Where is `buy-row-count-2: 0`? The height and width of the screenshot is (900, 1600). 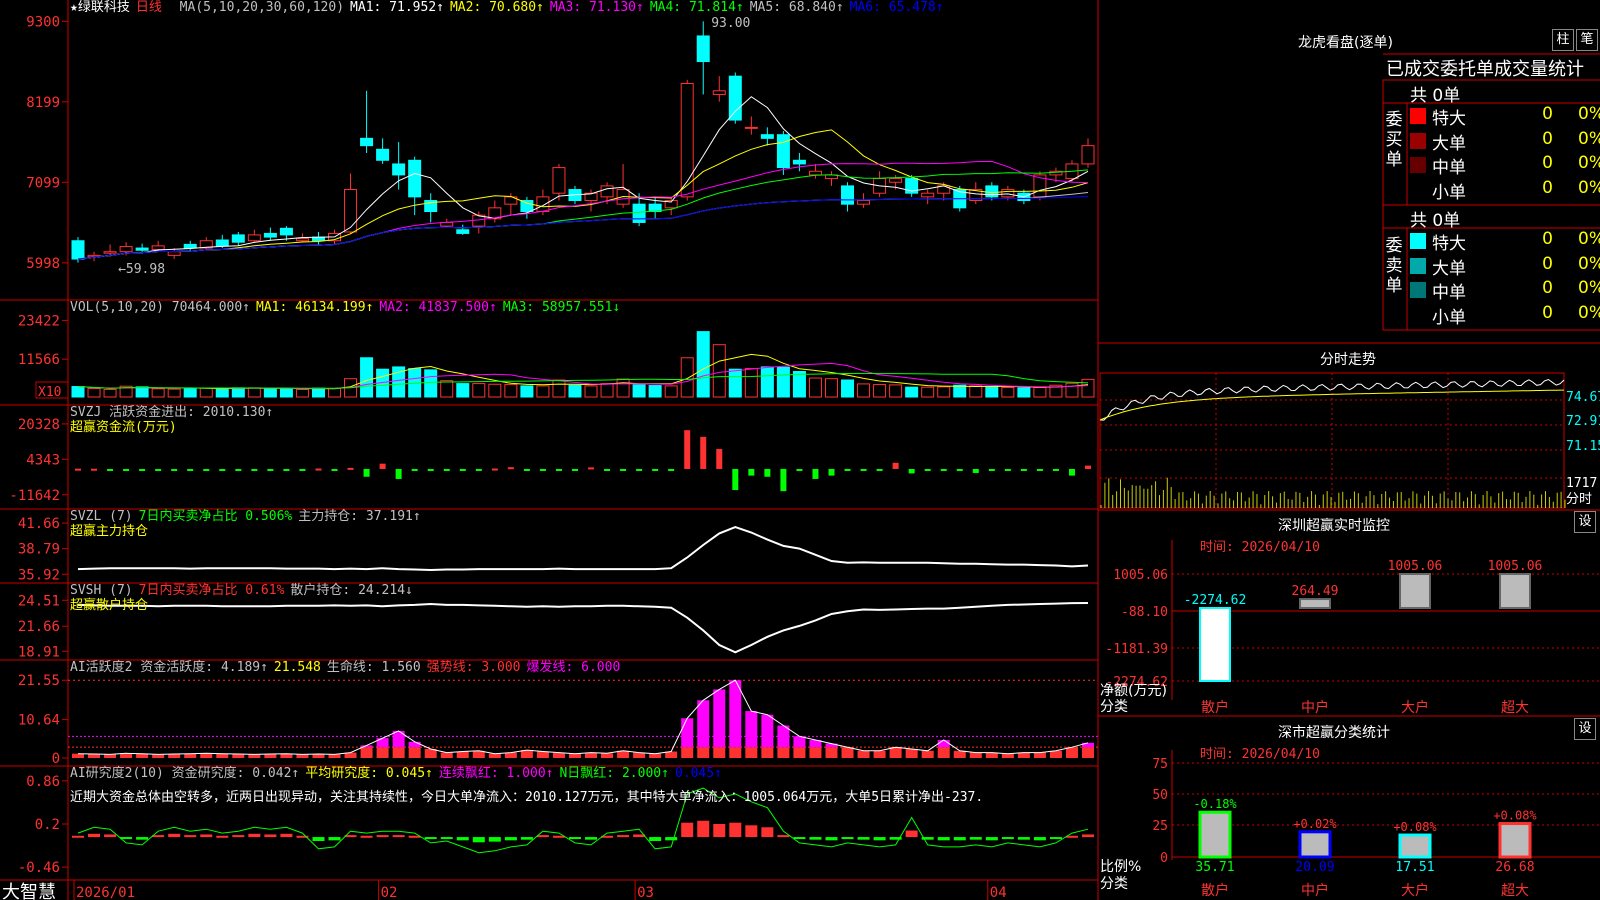 buy-row-count-2: 0 is located at coordinates (1547, 163).